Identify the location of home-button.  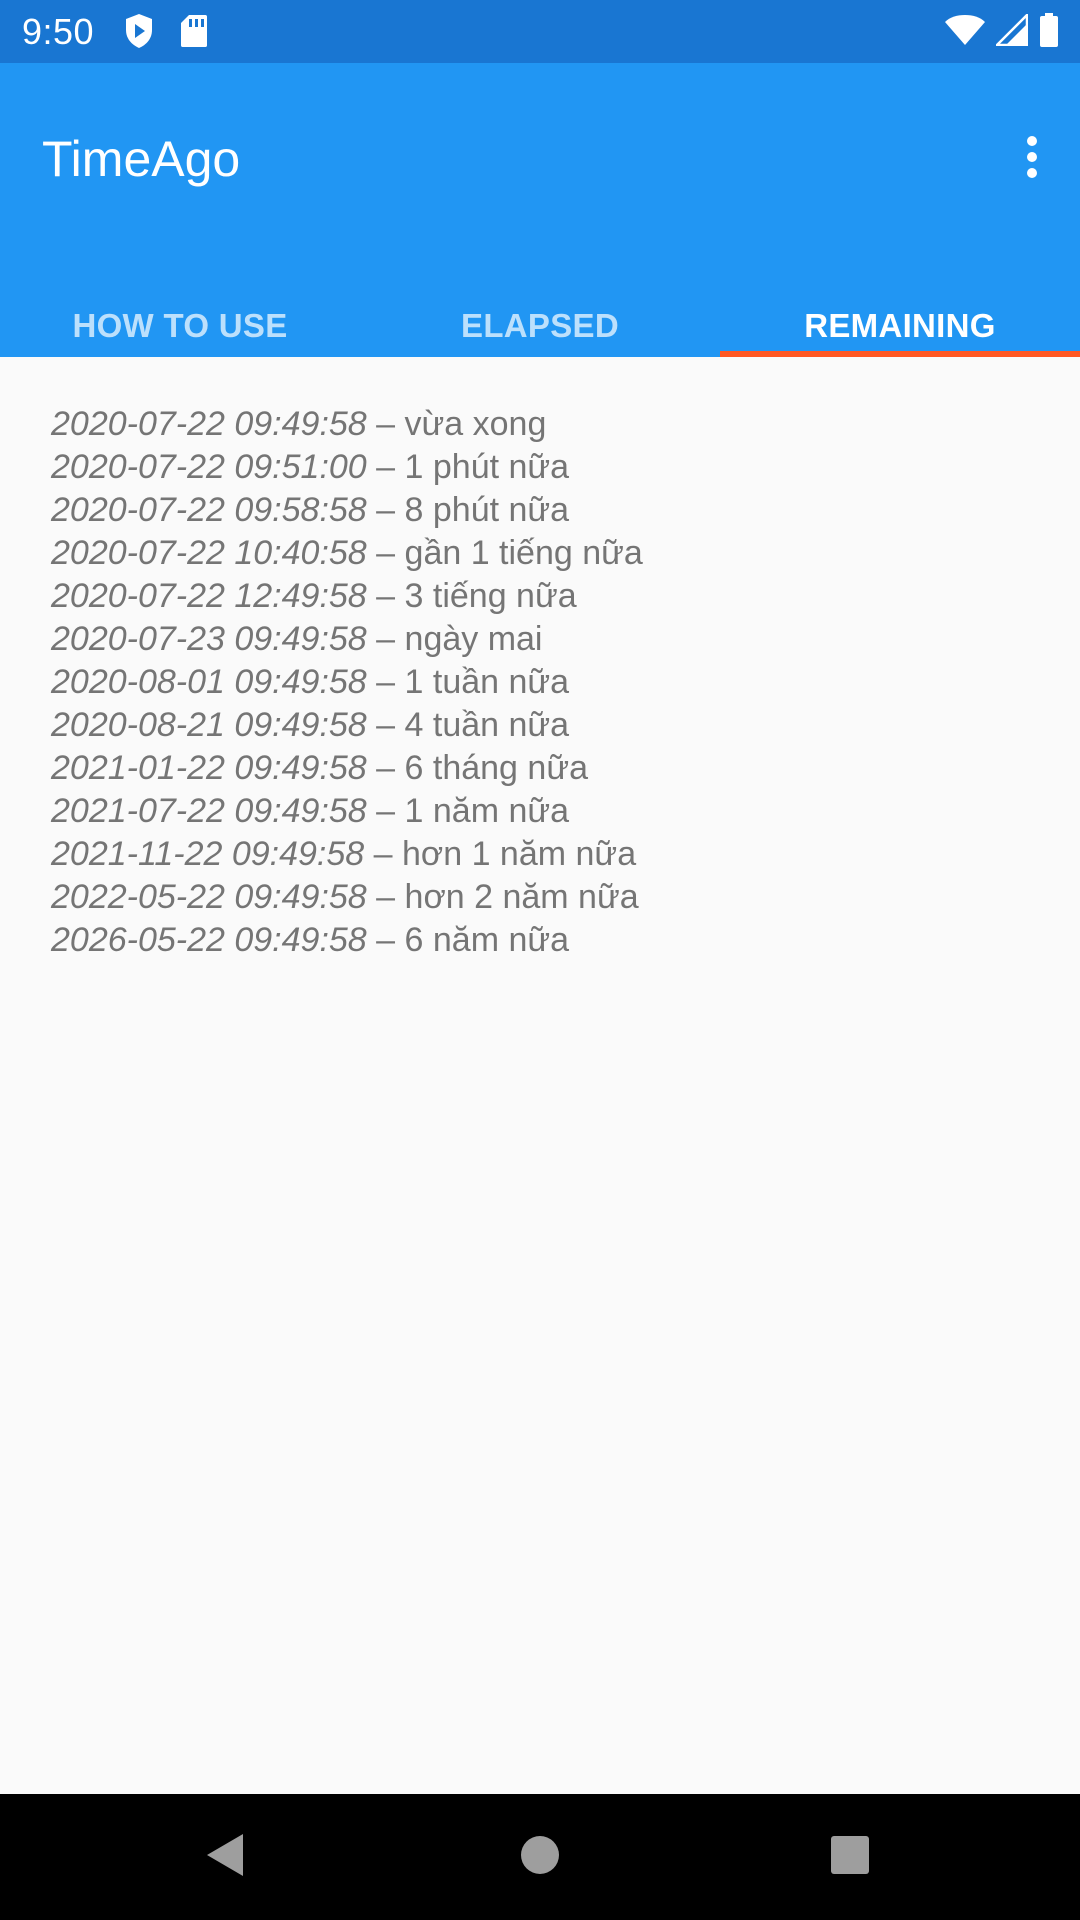
(540, 1857).